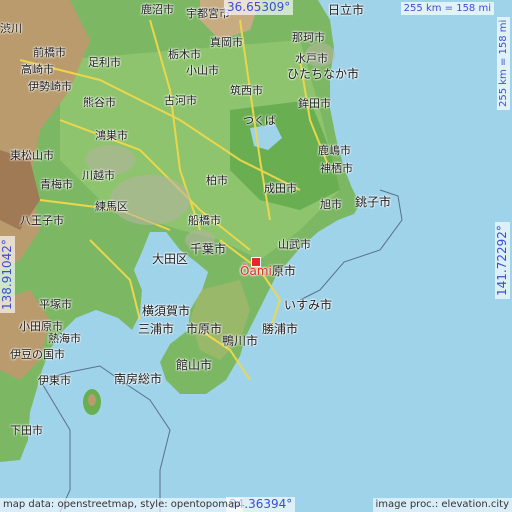  I want to click on place-label-chikusei: 筑西市, so click(246, 90).